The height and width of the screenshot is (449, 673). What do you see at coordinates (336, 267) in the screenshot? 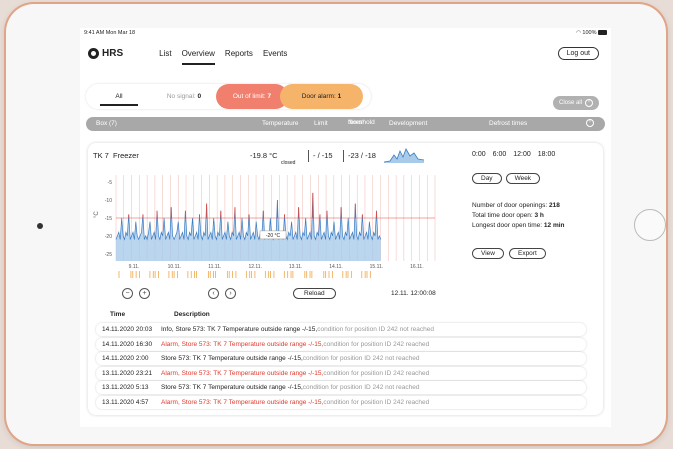
I see `x-tick-label: 14.11.` at bounding box center [336, 267].